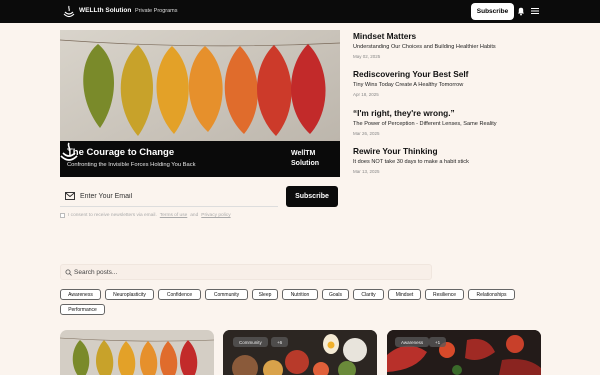  I want to click on hero-brand-line1: WellTM, so click(303, 153).